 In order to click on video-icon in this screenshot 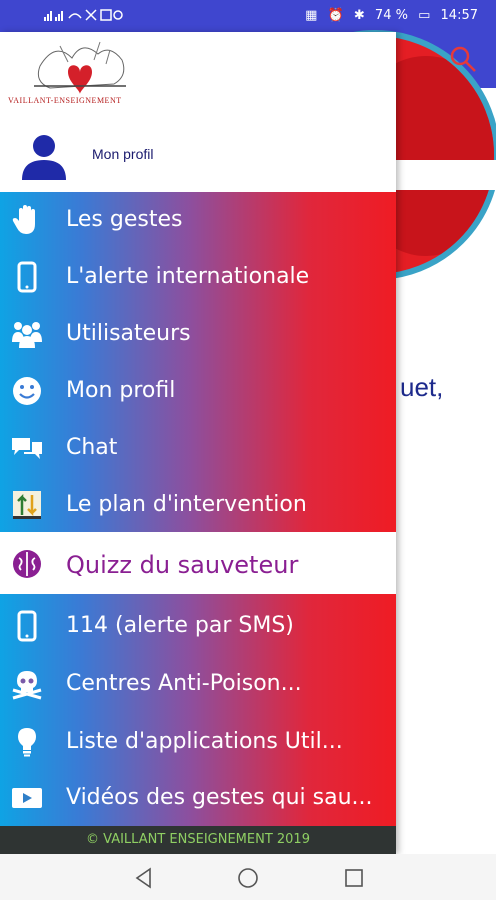, I will do `click(27, 798)`.